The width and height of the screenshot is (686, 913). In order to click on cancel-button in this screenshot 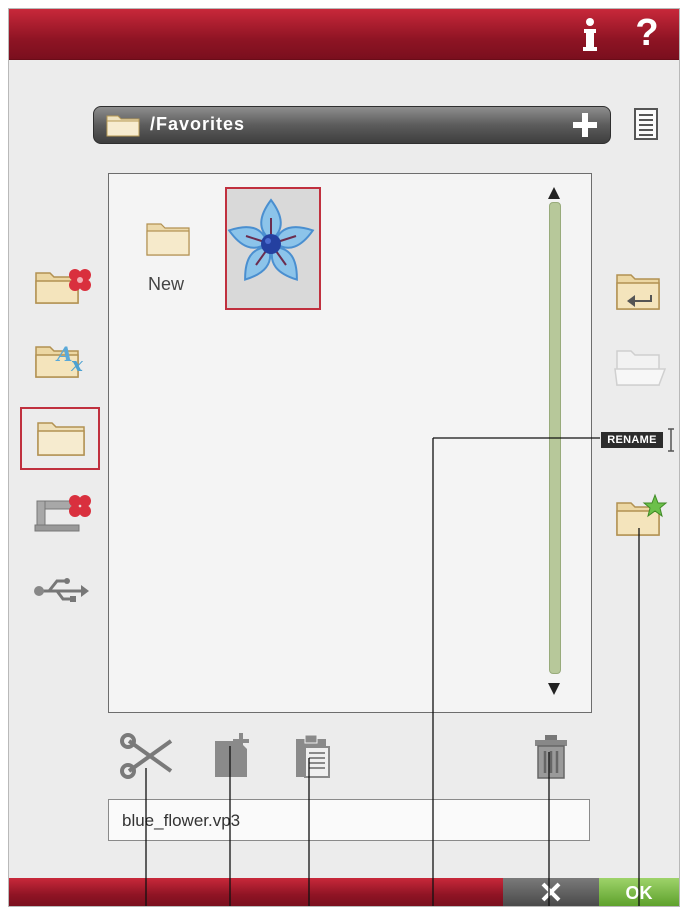, I will do `click(551, 892)`.